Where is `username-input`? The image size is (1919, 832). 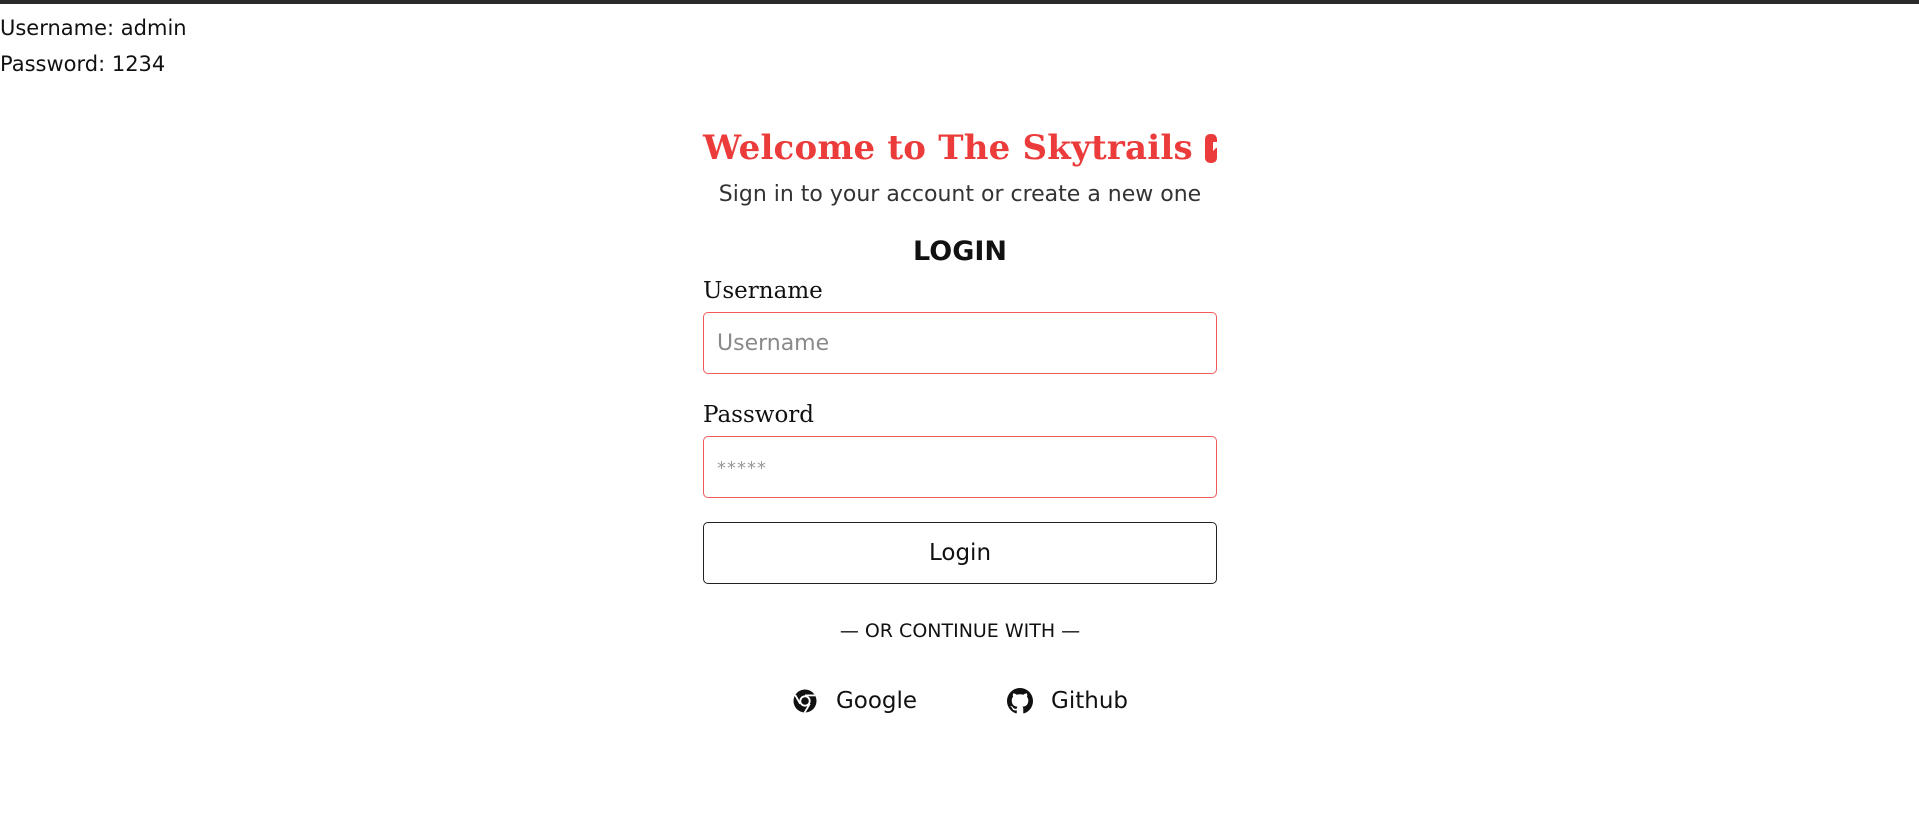 username-input is located at coordinates (960, 343).